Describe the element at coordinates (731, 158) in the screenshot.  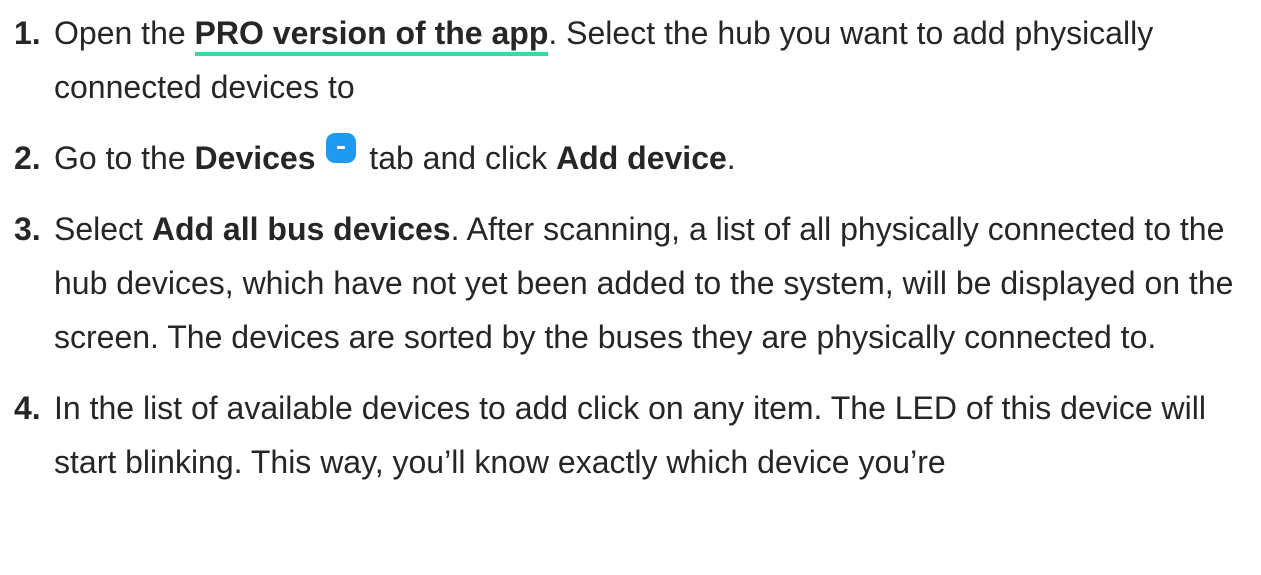
I see `step-text-part: .` at that location.